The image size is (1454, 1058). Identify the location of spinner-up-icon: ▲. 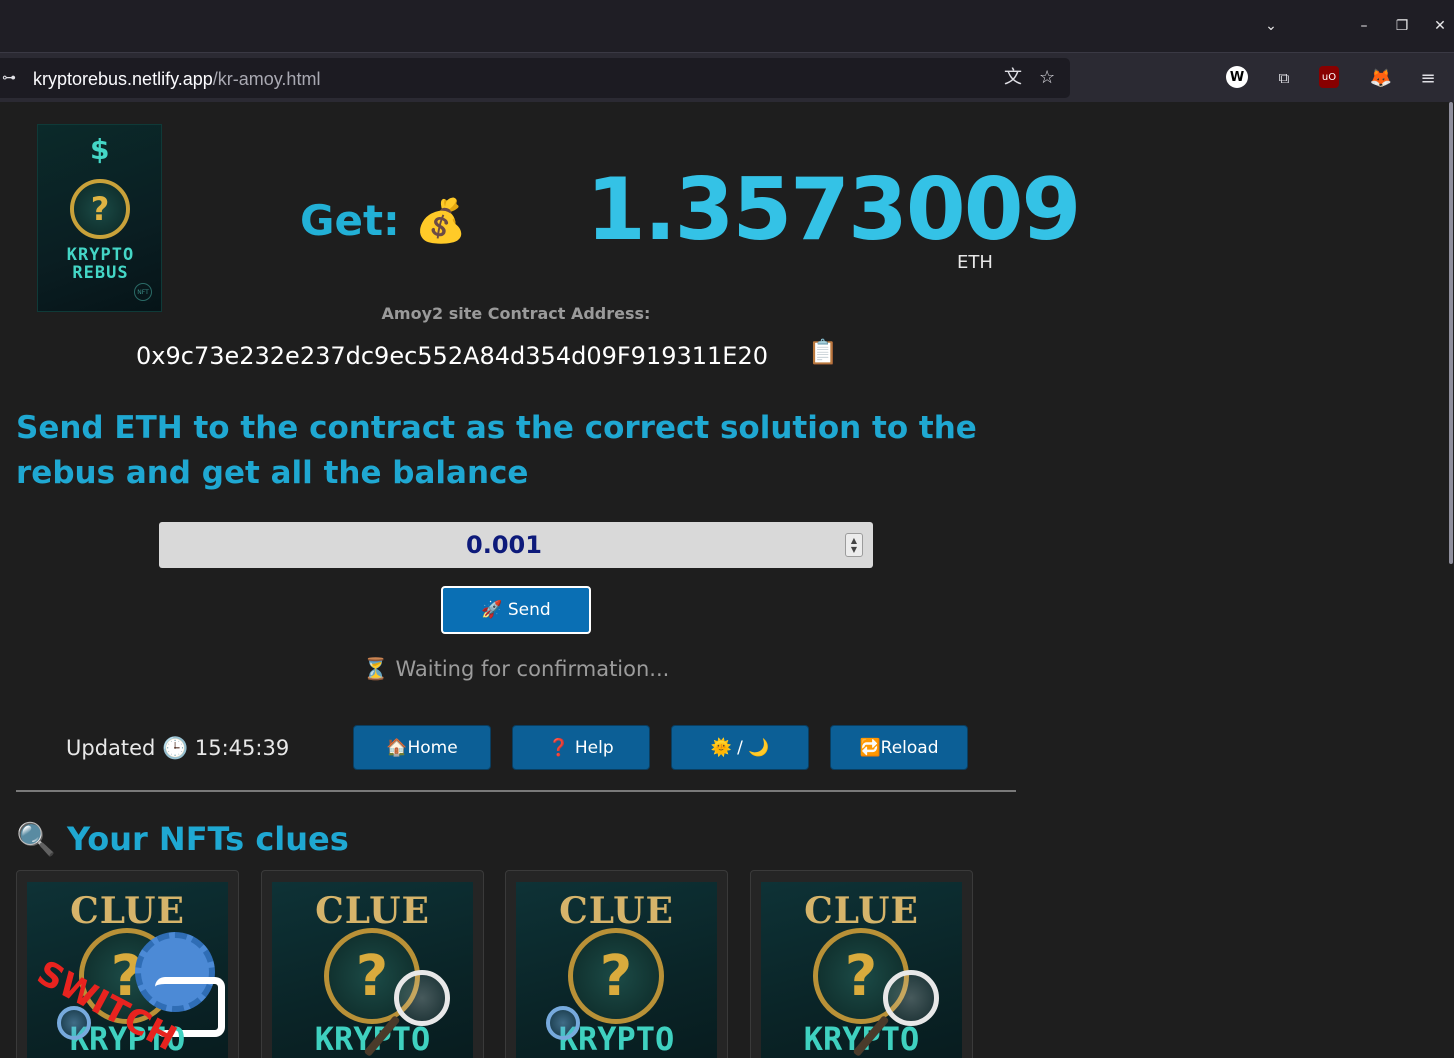
(854, 540).